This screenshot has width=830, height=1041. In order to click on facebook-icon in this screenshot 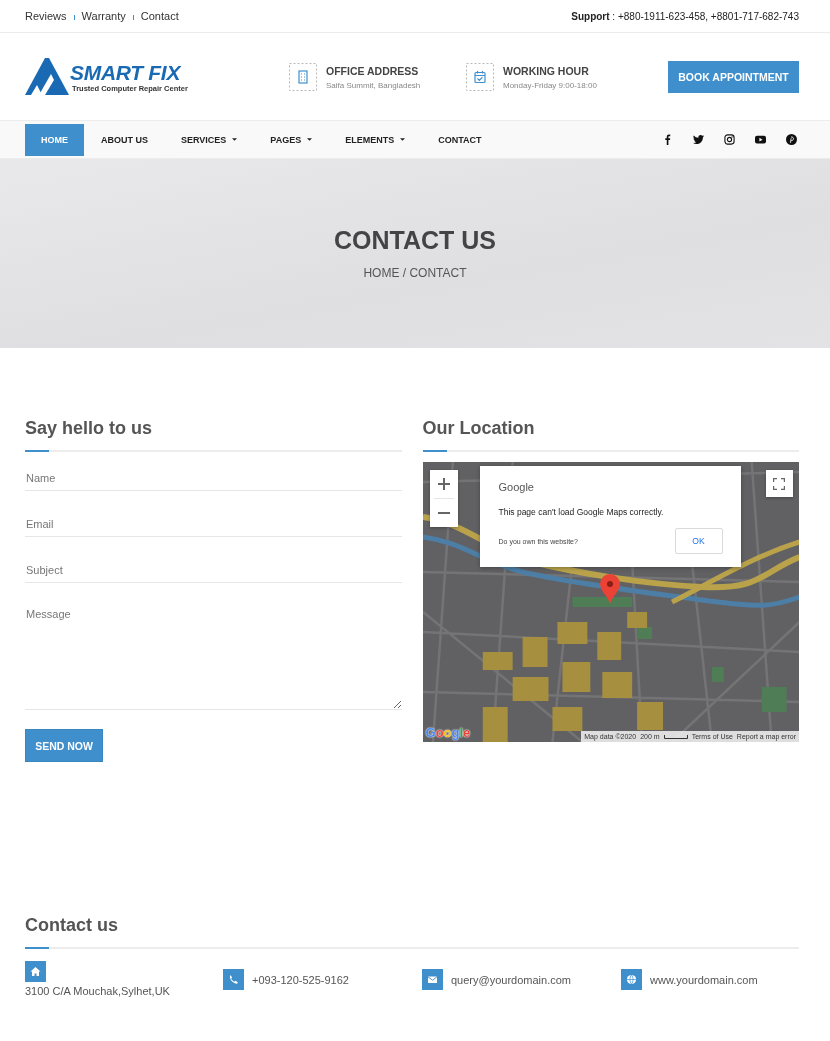, I will do `click(667, 139)`.